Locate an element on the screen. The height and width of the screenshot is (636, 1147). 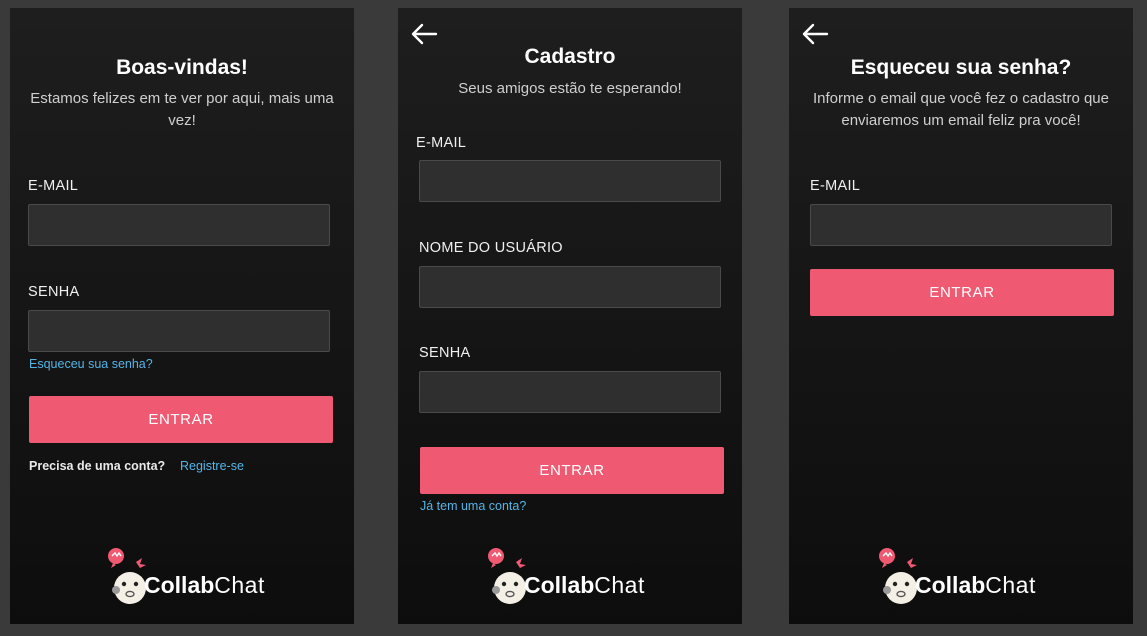
have-account-link: Já tem uma conta? is located at coordinates (473, 506).